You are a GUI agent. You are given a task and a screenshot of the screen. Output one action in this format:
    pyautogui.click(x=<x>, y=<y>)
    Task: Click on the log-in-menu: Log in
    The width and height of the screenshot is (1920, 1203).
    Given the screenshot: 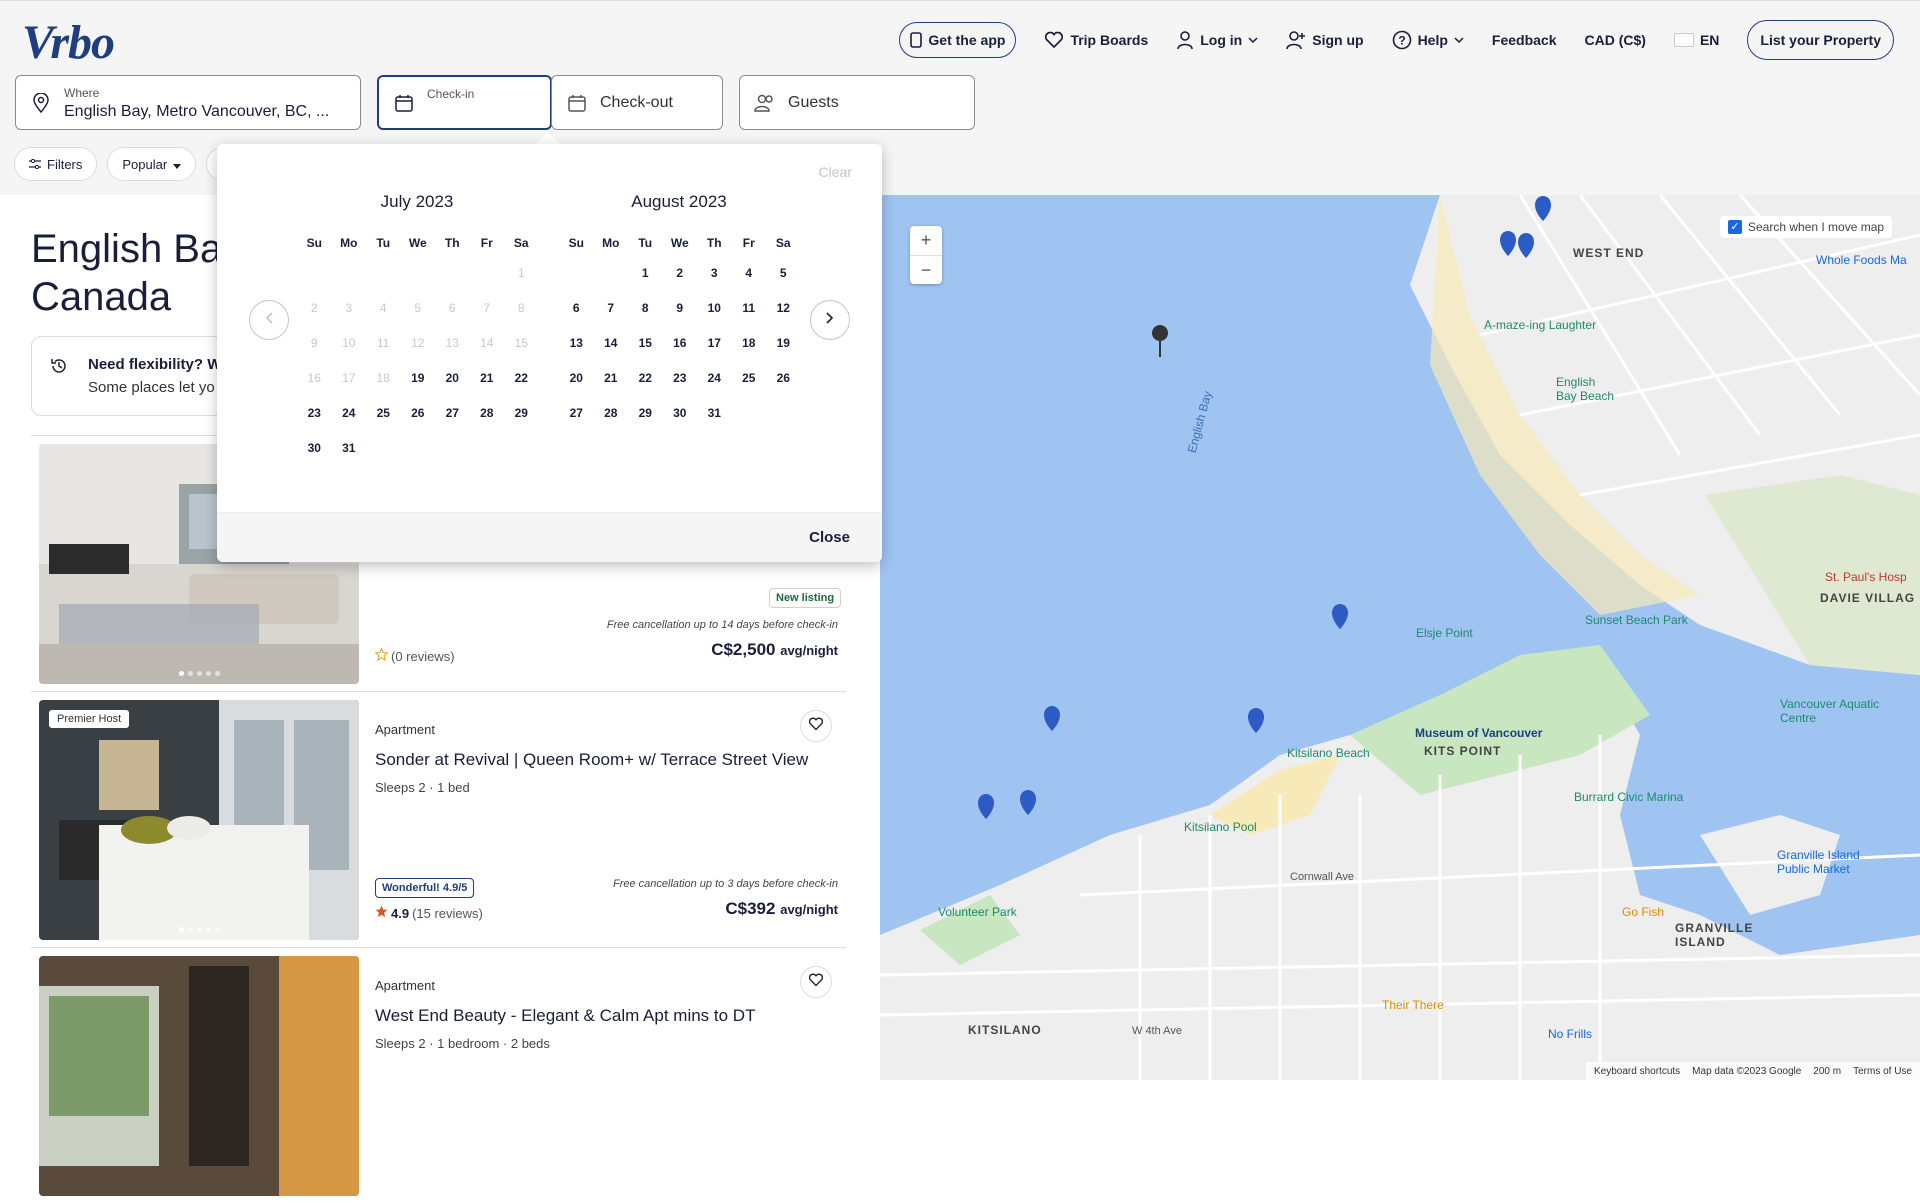 What is the action you would take?
    pyautogui.click(x=1217, y=40)
    